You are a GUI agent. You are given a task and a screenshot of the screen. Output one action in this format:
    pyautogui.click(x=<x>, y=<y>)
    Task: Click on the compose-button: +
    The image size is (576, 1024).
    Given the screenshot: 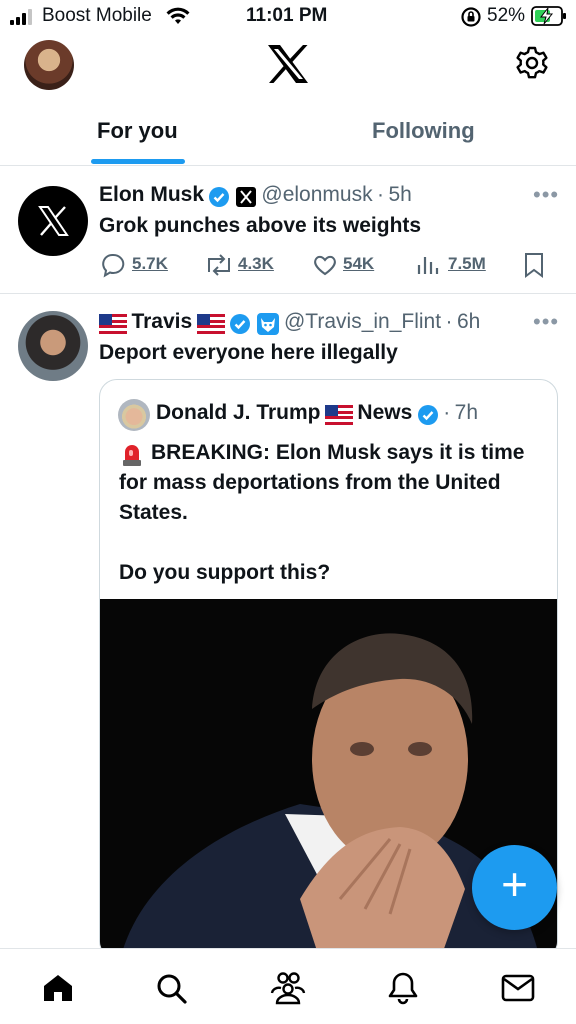 What is the action you would take?
    pyautogui.click(x=514, y=887)
    